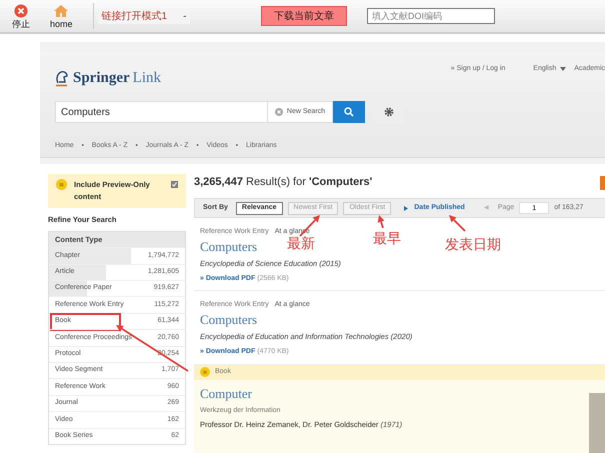  I want to click on clear-icon, so click(278, 112).